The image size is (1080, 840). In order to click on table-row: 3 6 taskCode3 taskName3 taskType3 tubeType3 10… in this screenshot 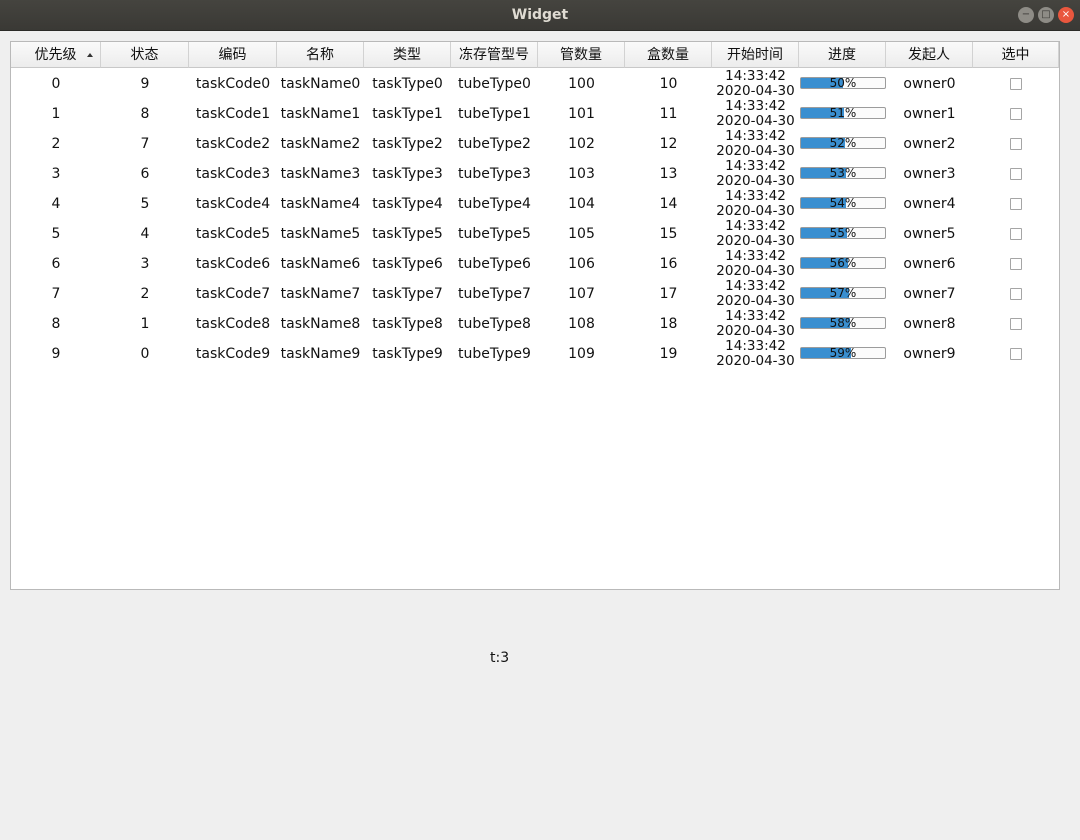, I will do `click(535, 174)`.